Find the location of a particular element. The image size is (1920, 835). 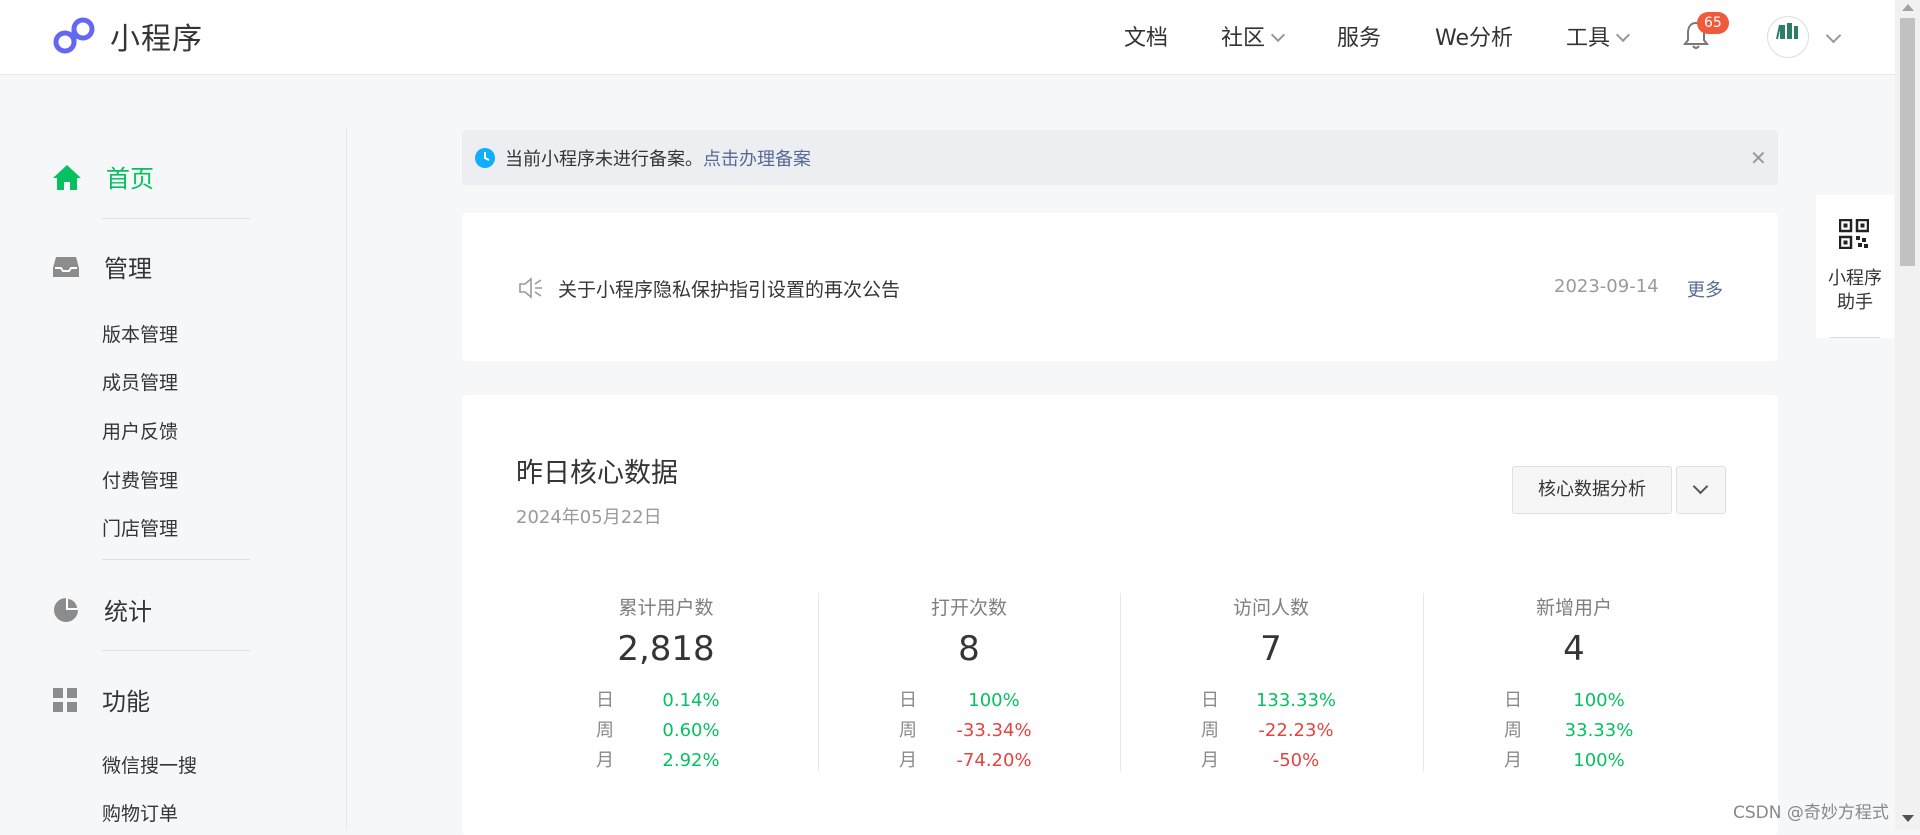

sidebar-item-home: 首页 is located at coordinates (103, 176).